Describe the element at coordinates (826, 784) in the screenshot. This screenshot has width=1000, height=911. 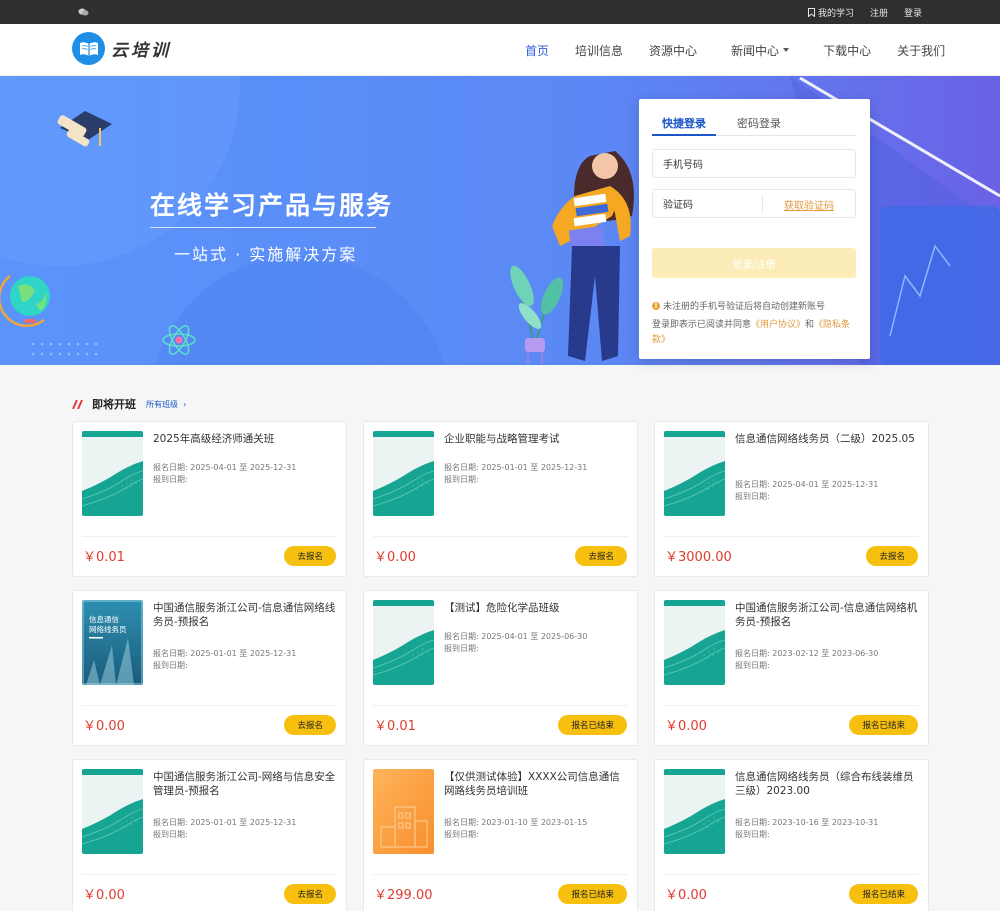
I see `course-title: 信息通信网络线务员（综合布线装维员三级）2023.00` at that location.